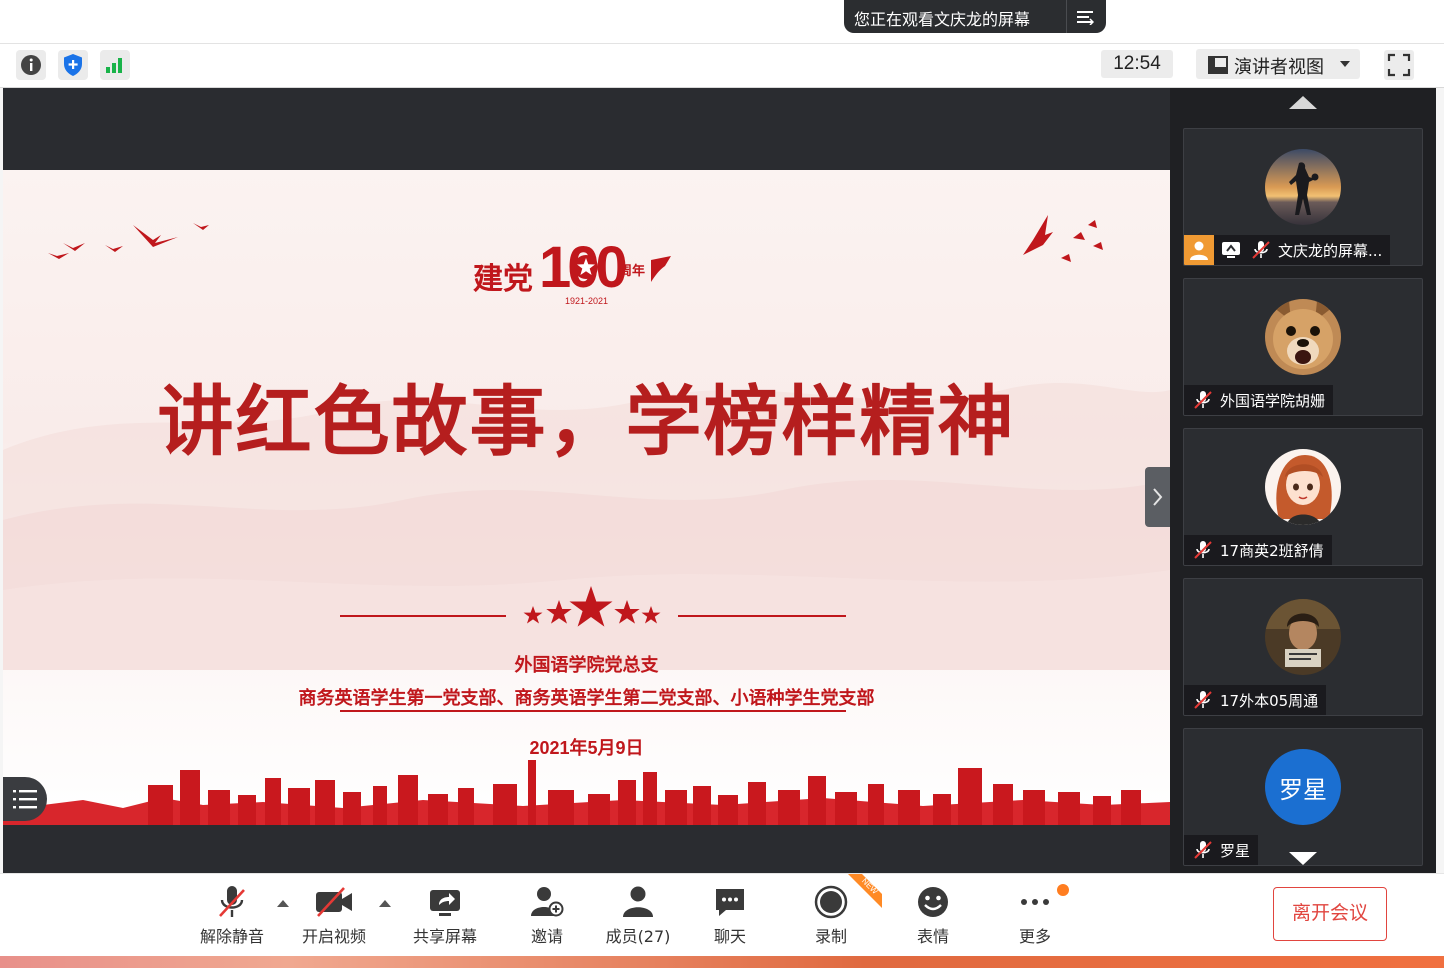 The image size is (1444, 968). Describe the element at coordinates (1345, 64) in the screenshot. I see `chevron-down-icon` at that location.